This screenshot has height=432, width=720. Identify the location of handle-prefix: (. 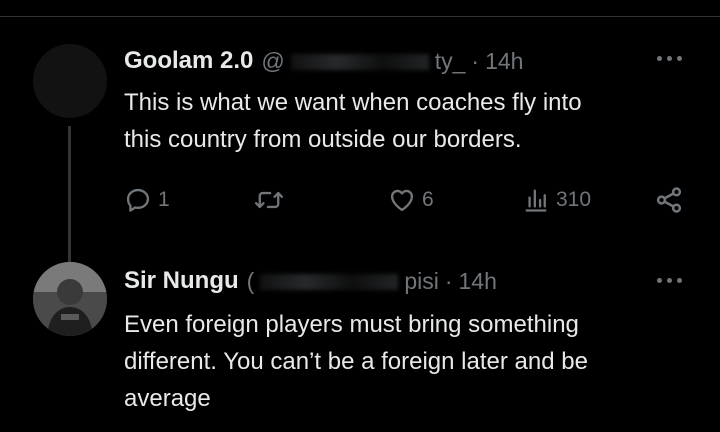
(250, 280).